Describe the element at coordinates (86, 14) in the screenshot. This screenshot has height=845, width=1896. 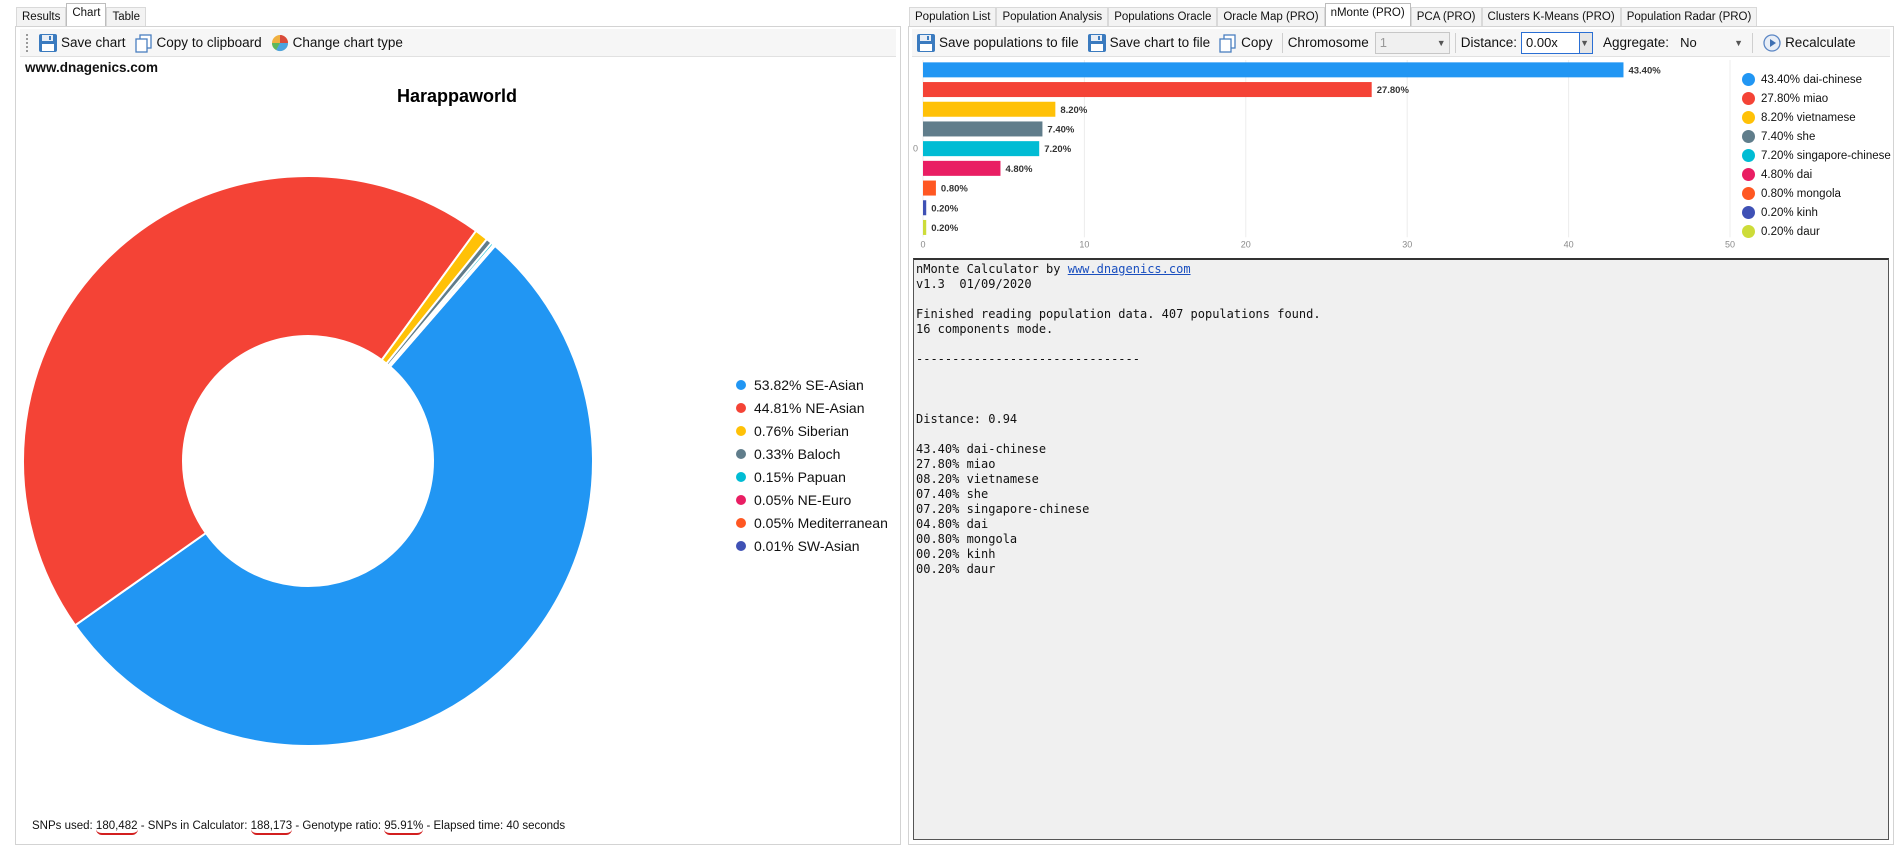
I see `tab-chart: Chart` at that location.